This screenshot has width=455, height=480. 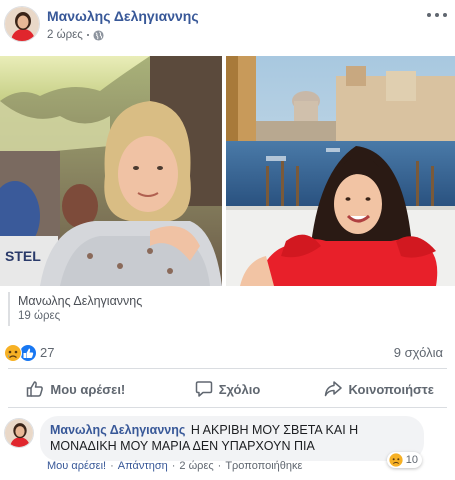 What do you see at coordinates (203, 389) in the screenshot?
I see `comment-icon` at bounding box center [203, 389].